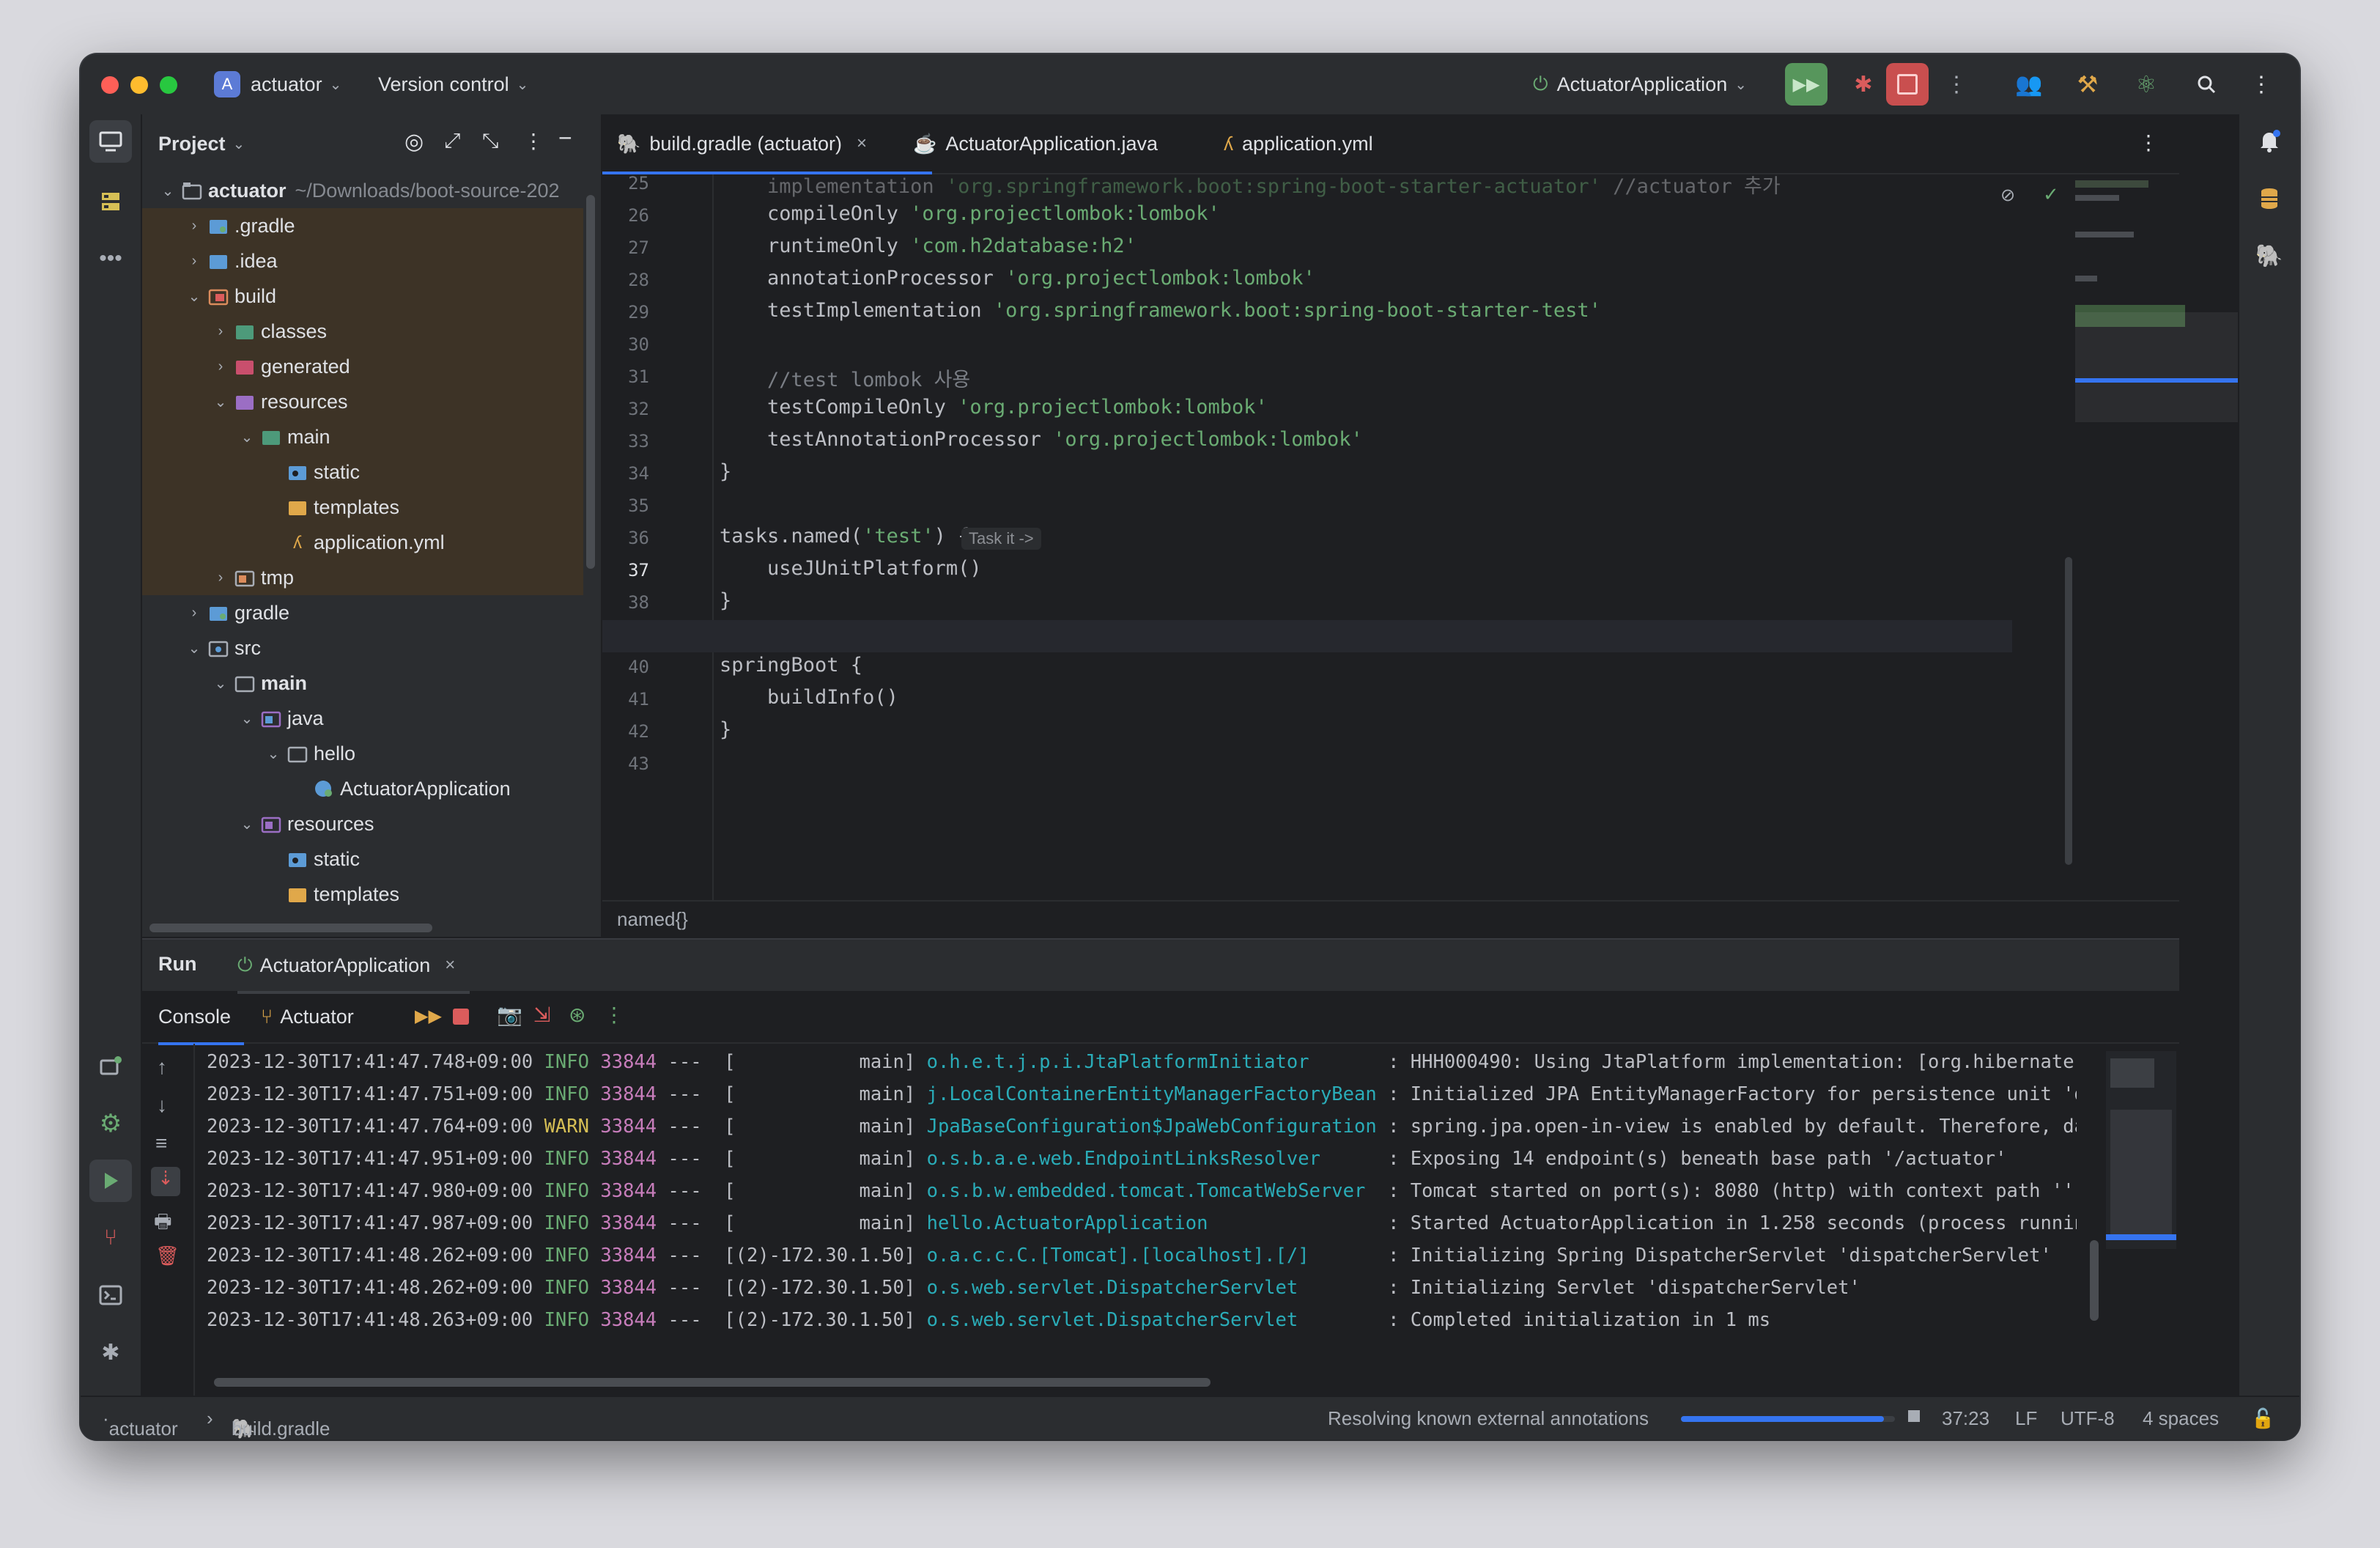  What do you see at coordinates (110, 1066) in the screenshot?
I see `services-tool-button` at bounding box center [110, 1066].